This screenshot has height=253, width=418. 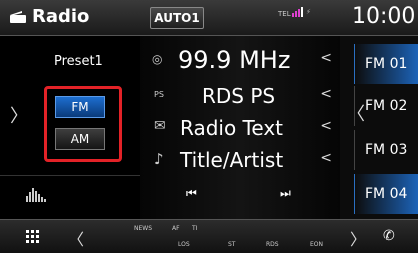 I want to click on seek-next-icon: ⏭, so click(x=285, y=193).